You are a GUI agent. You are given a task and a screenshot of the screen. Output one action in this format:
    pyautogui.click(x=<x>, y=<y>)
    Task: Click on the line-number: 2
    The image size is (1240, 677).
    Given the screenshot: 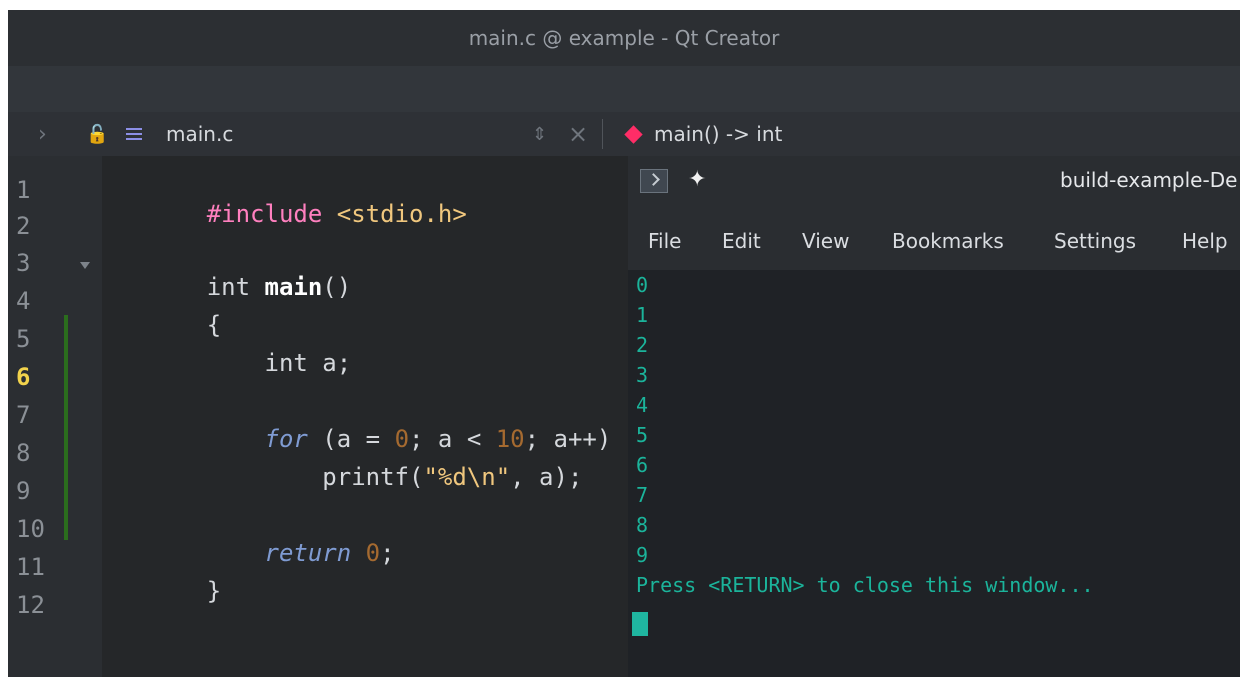 What is the action you would take?
    pyautogui.click(x=23, y=226)
    